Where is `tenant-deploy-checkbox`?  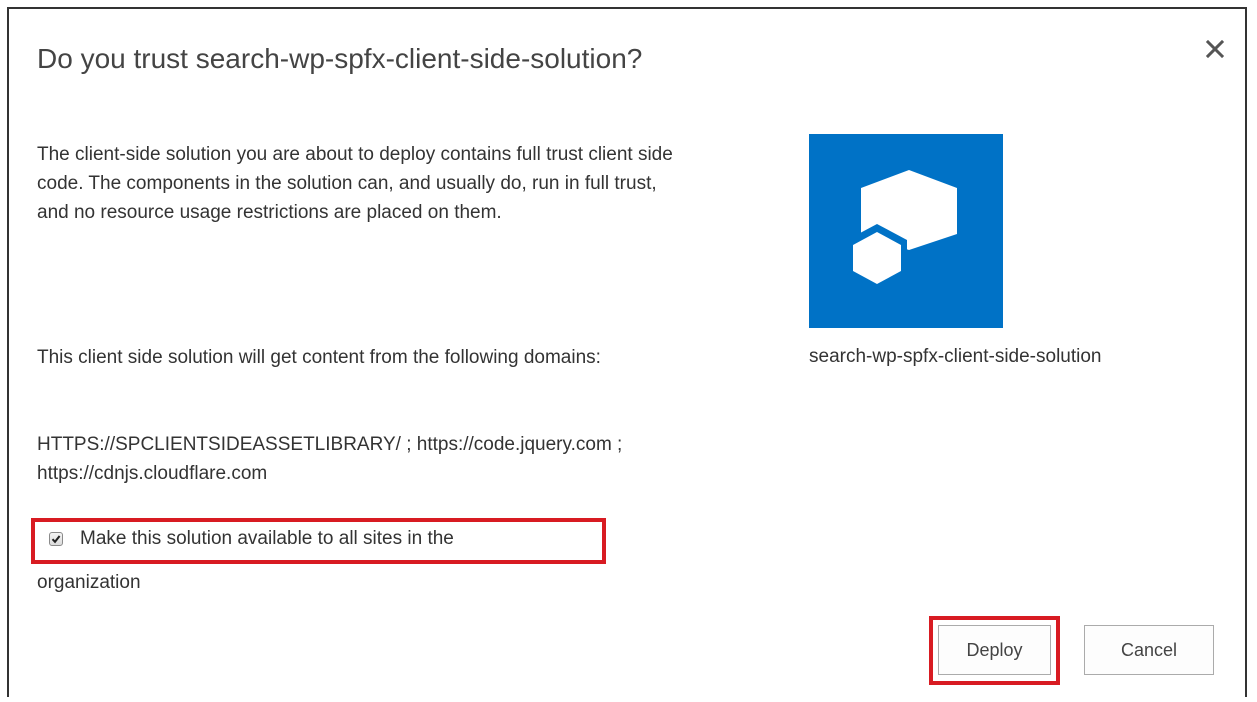
tenant-deploy-checkbox is located at coordinates (56, 539).